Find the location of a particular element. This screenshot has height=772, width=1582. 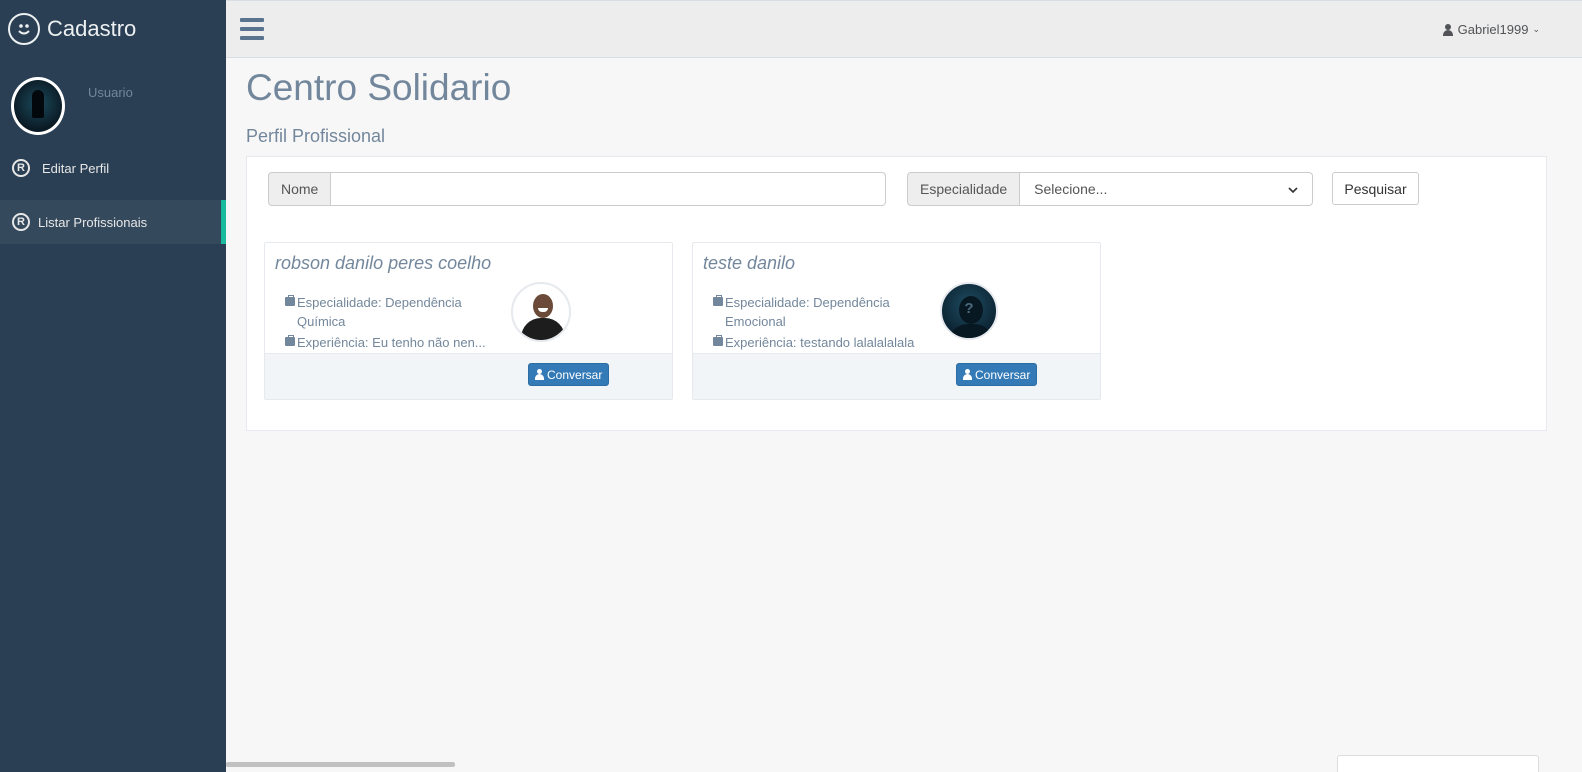

question-mark-icon: ? is located at coordinates (969, 308).